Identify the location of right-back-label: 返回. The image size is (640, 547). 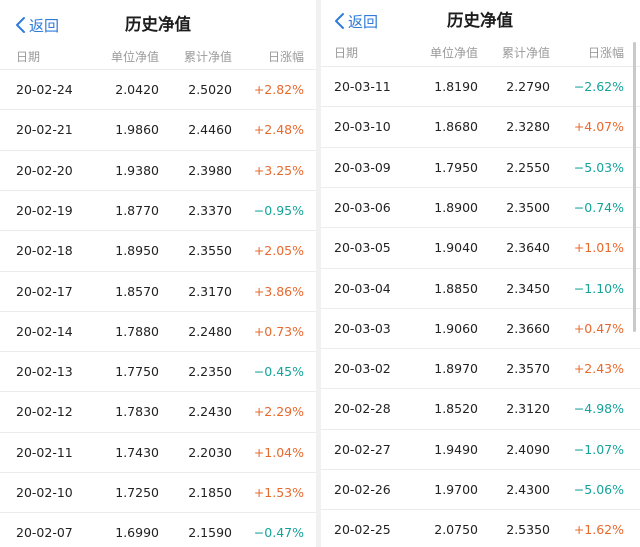
(363, 21).